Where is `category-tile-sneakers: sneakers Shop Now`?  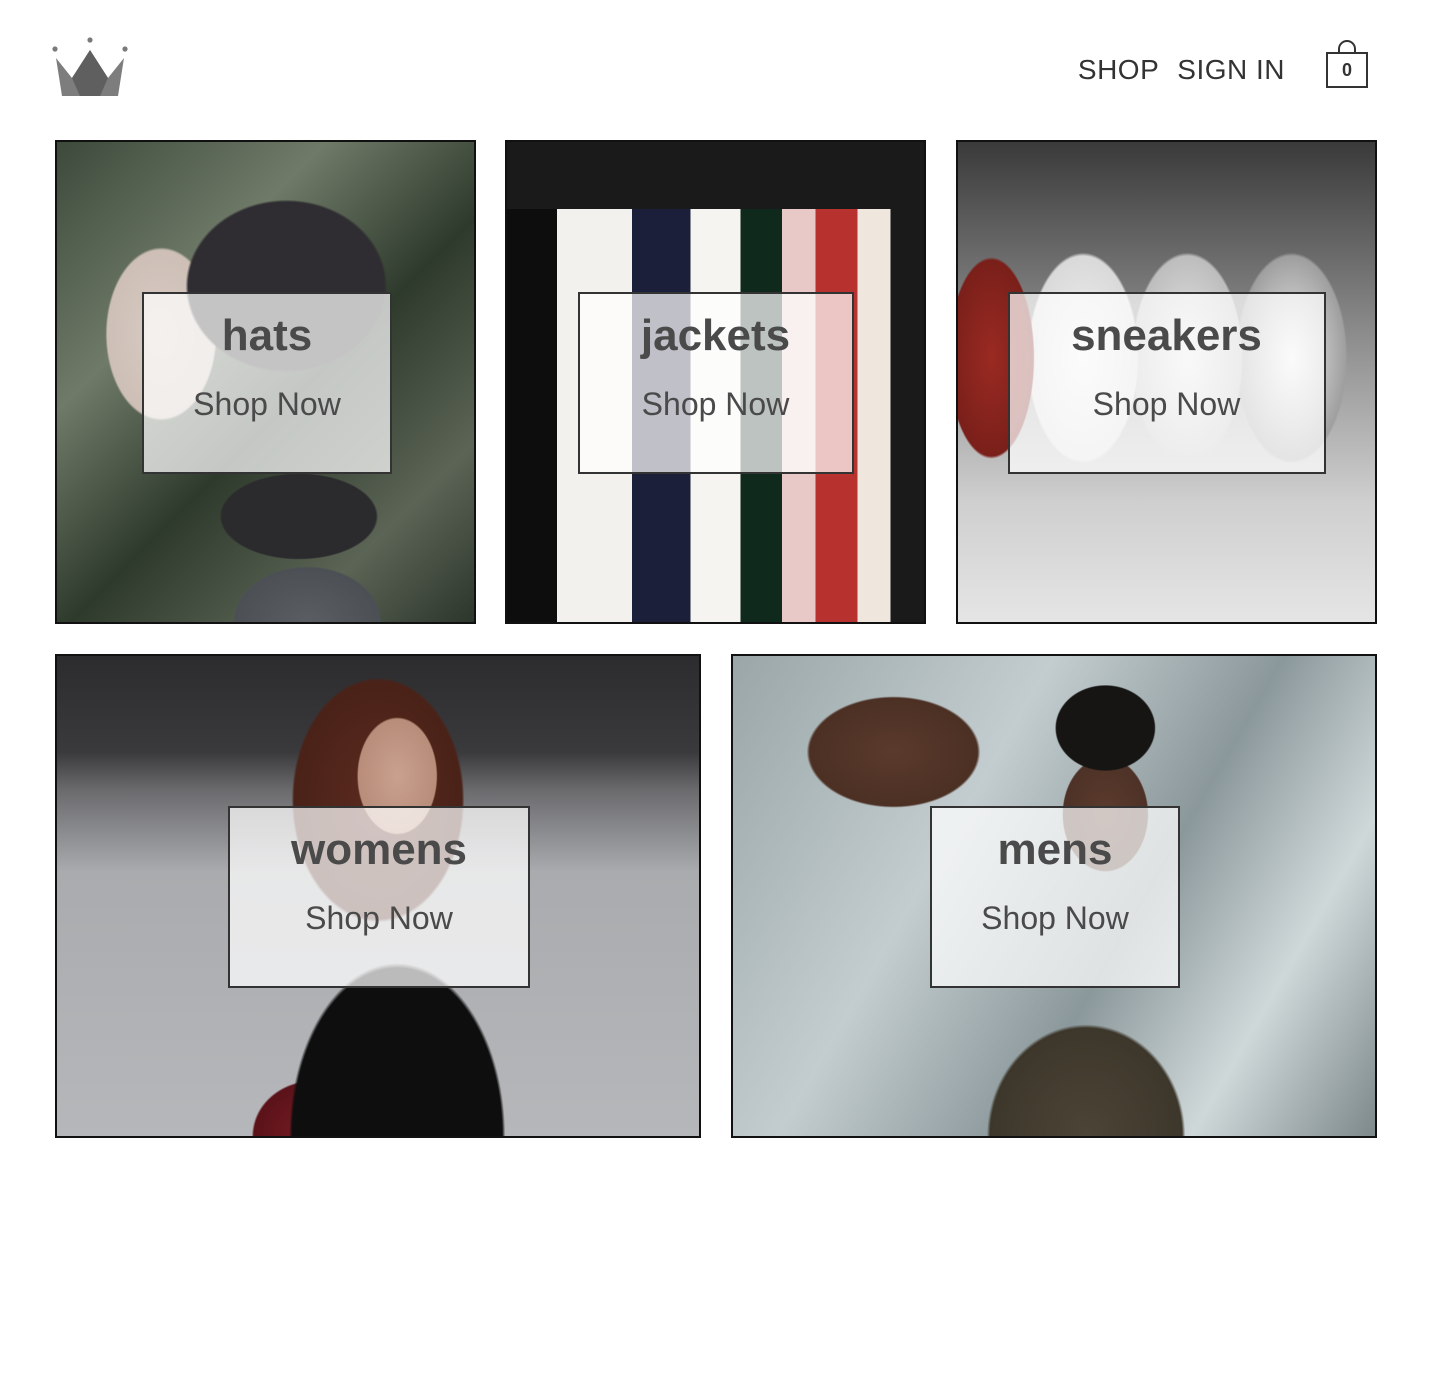
category-tile-sneakers: sneakers Shop Now is located at coordinates (1166, 382).